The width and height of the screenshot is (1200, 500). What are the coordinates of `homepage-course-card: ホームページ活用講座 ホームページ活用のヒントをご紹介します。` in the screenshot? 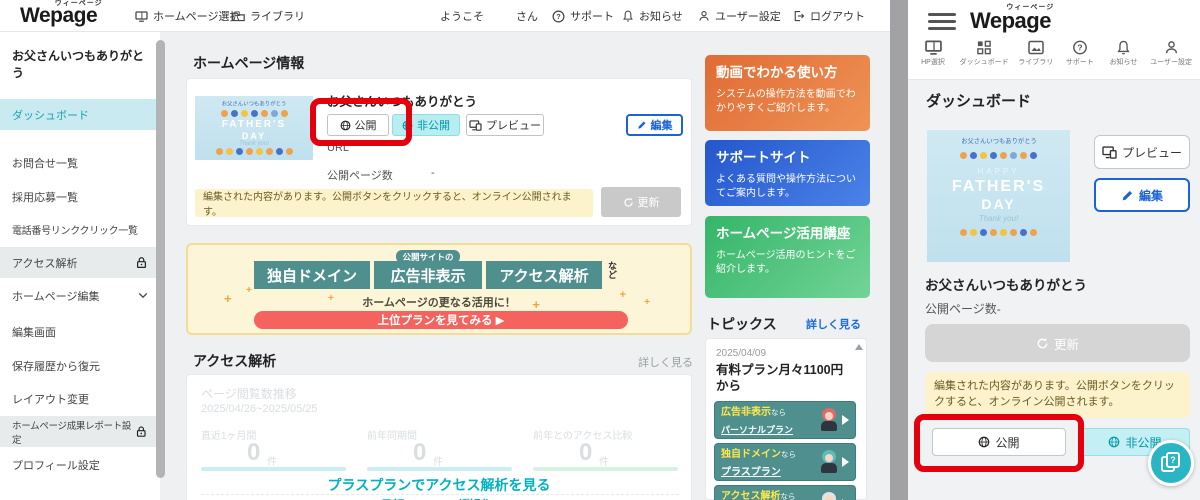 It's located at (787, 257).